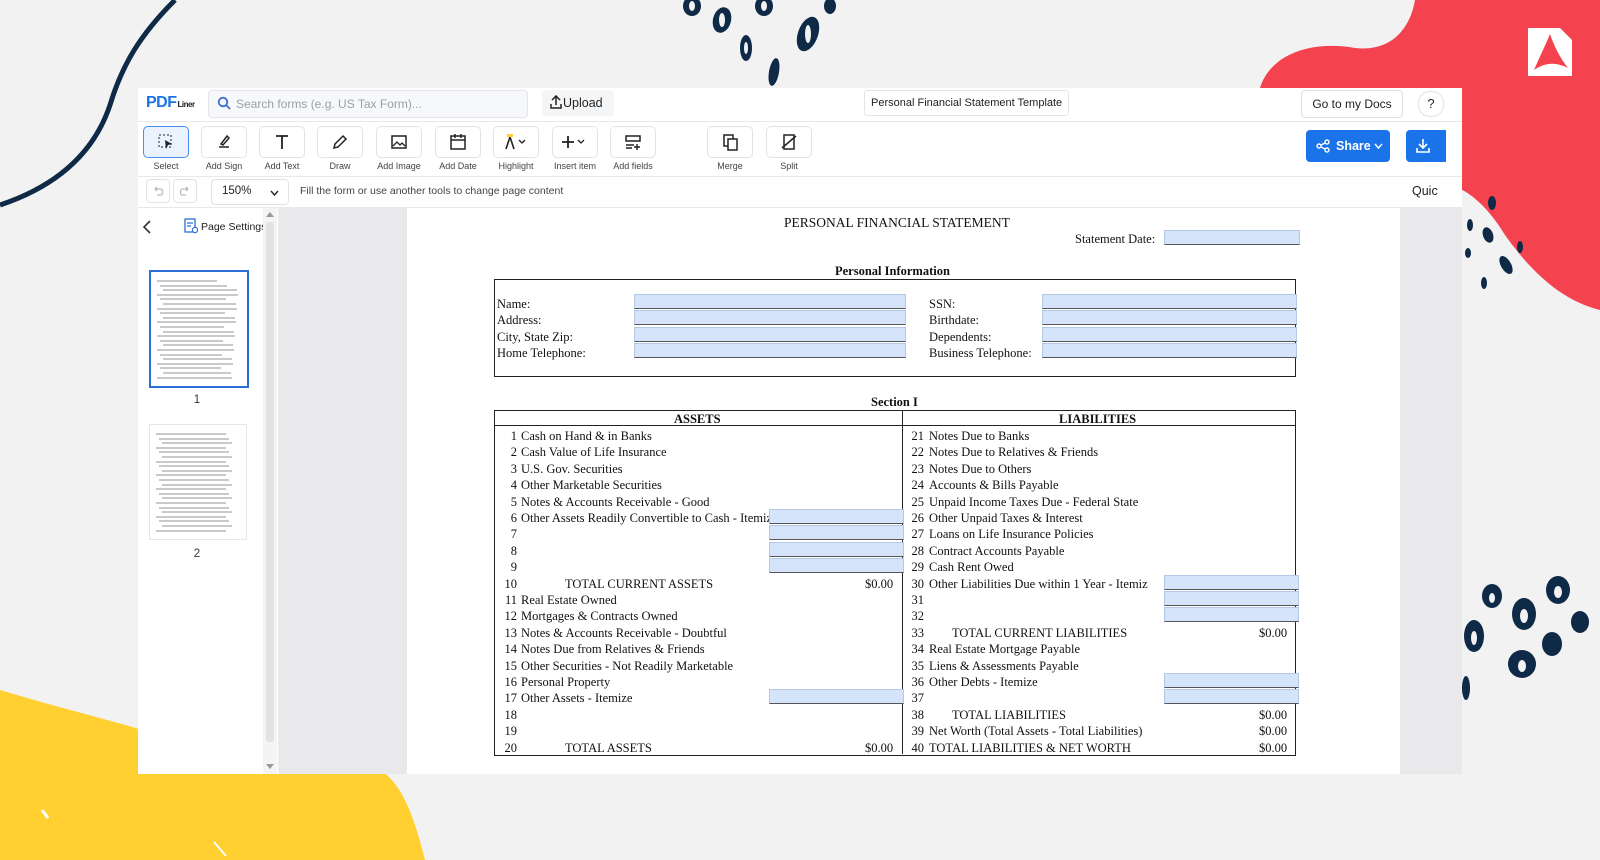 This screenshot has width=1600, height=860. Describe the element at coordinates (789, 148) in the screenshot. I see `tool-split: Split` at that location.